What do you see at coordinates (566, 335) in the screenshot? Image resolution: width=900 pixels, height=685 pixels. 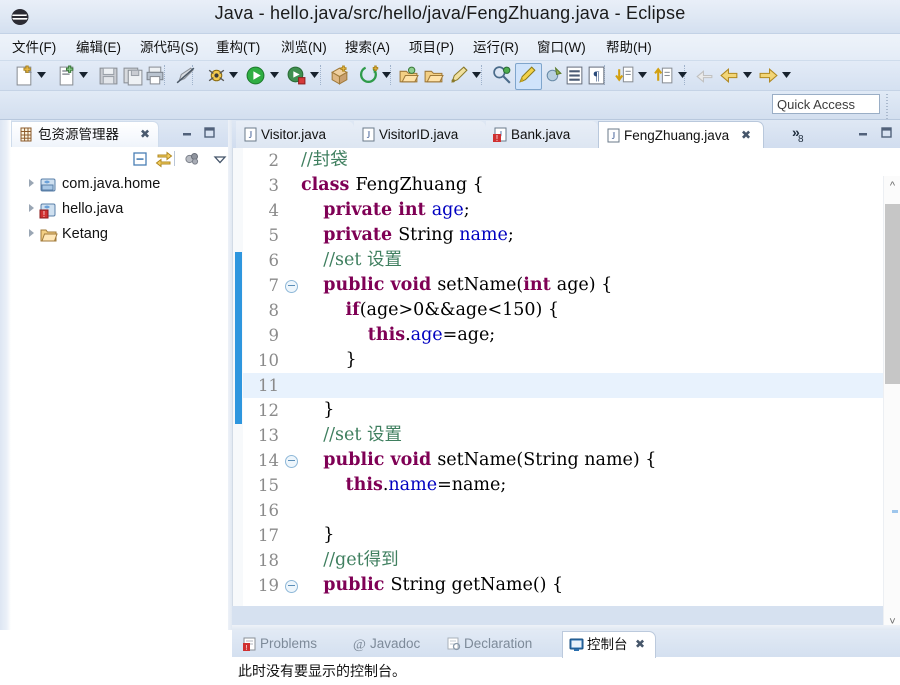 I see `code-line: 9 this.age=age;` at bounding box center [566, 335].